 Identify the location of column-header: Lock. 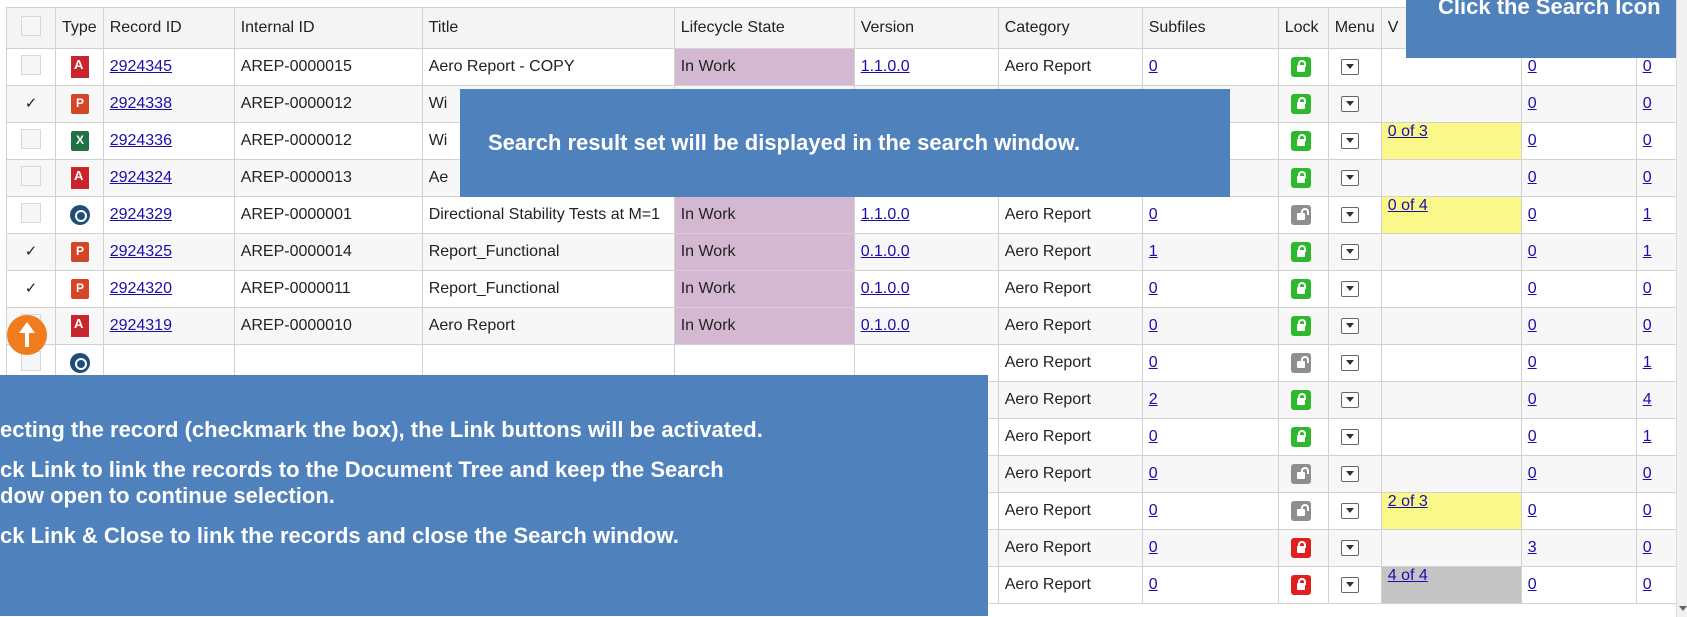
(1303, 28).